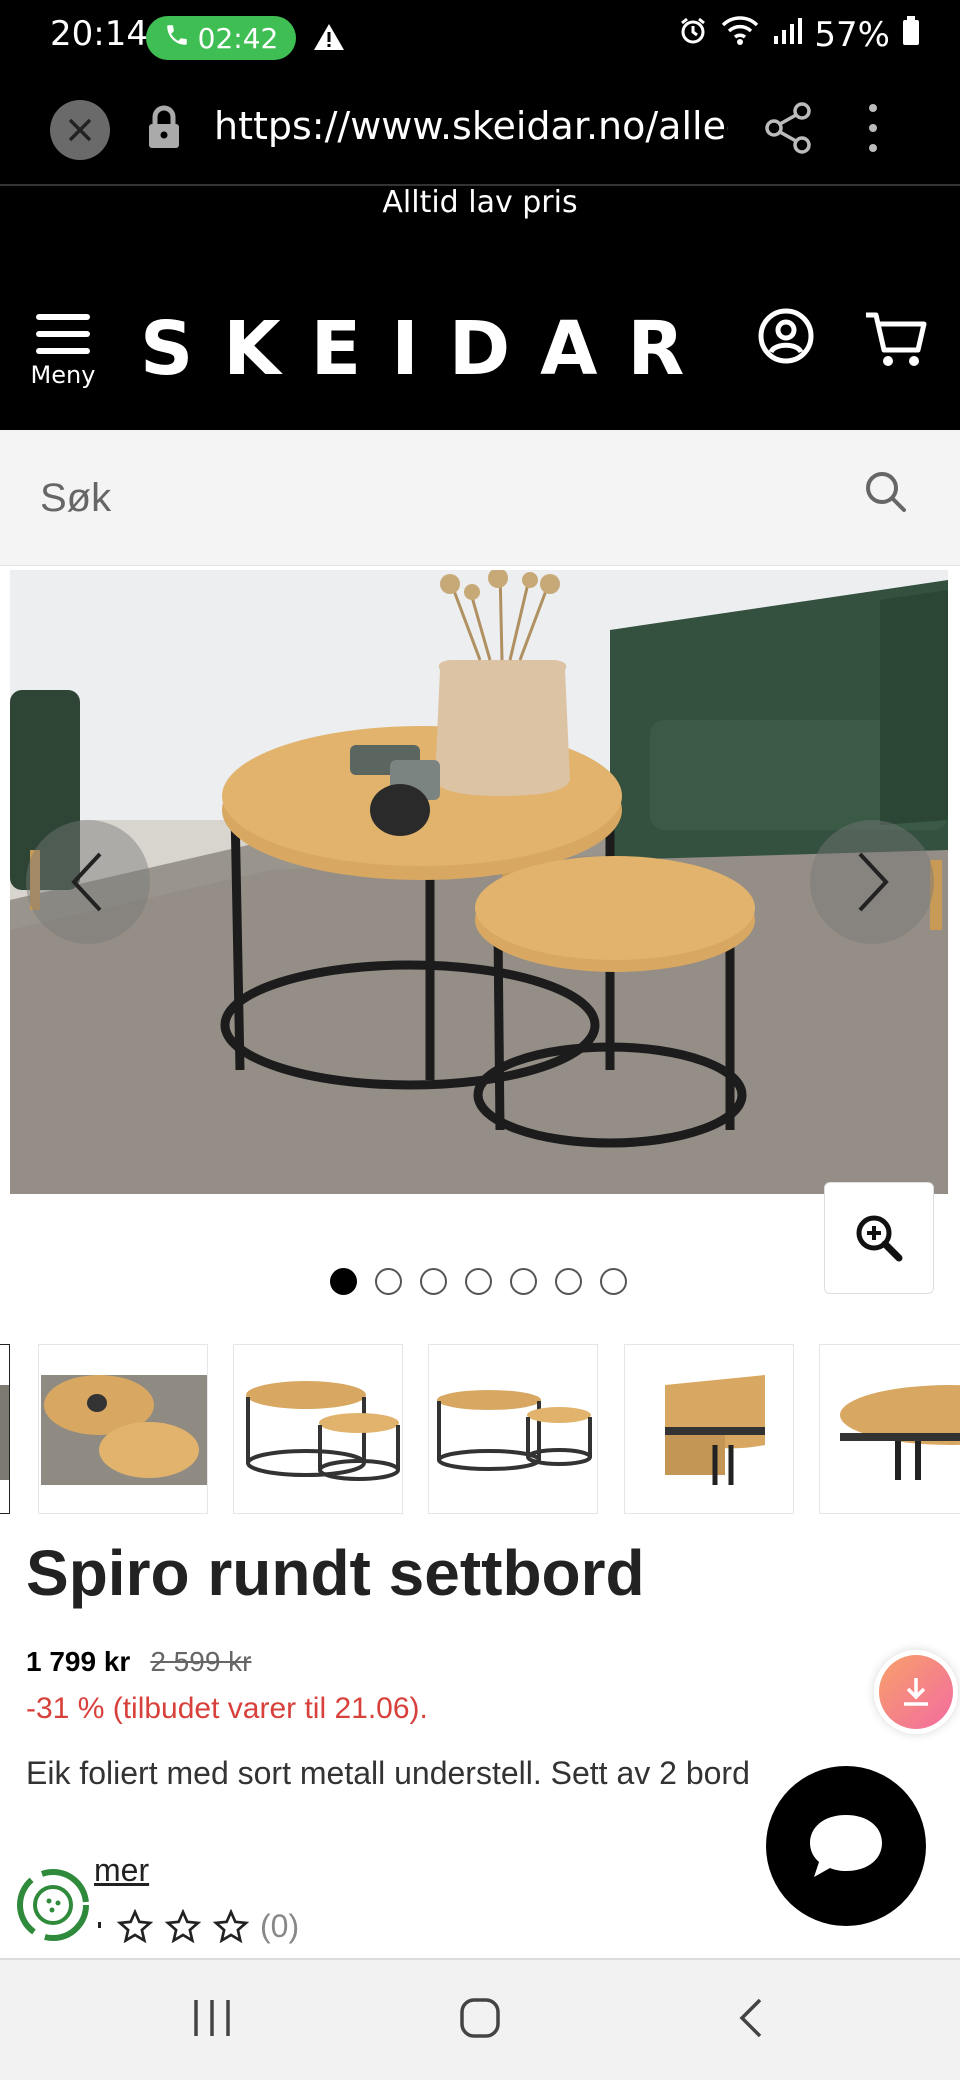 This screenshot has width=960, height=2080. I want to click on site-header: Meny SKEIDAR, so click(480, 343).